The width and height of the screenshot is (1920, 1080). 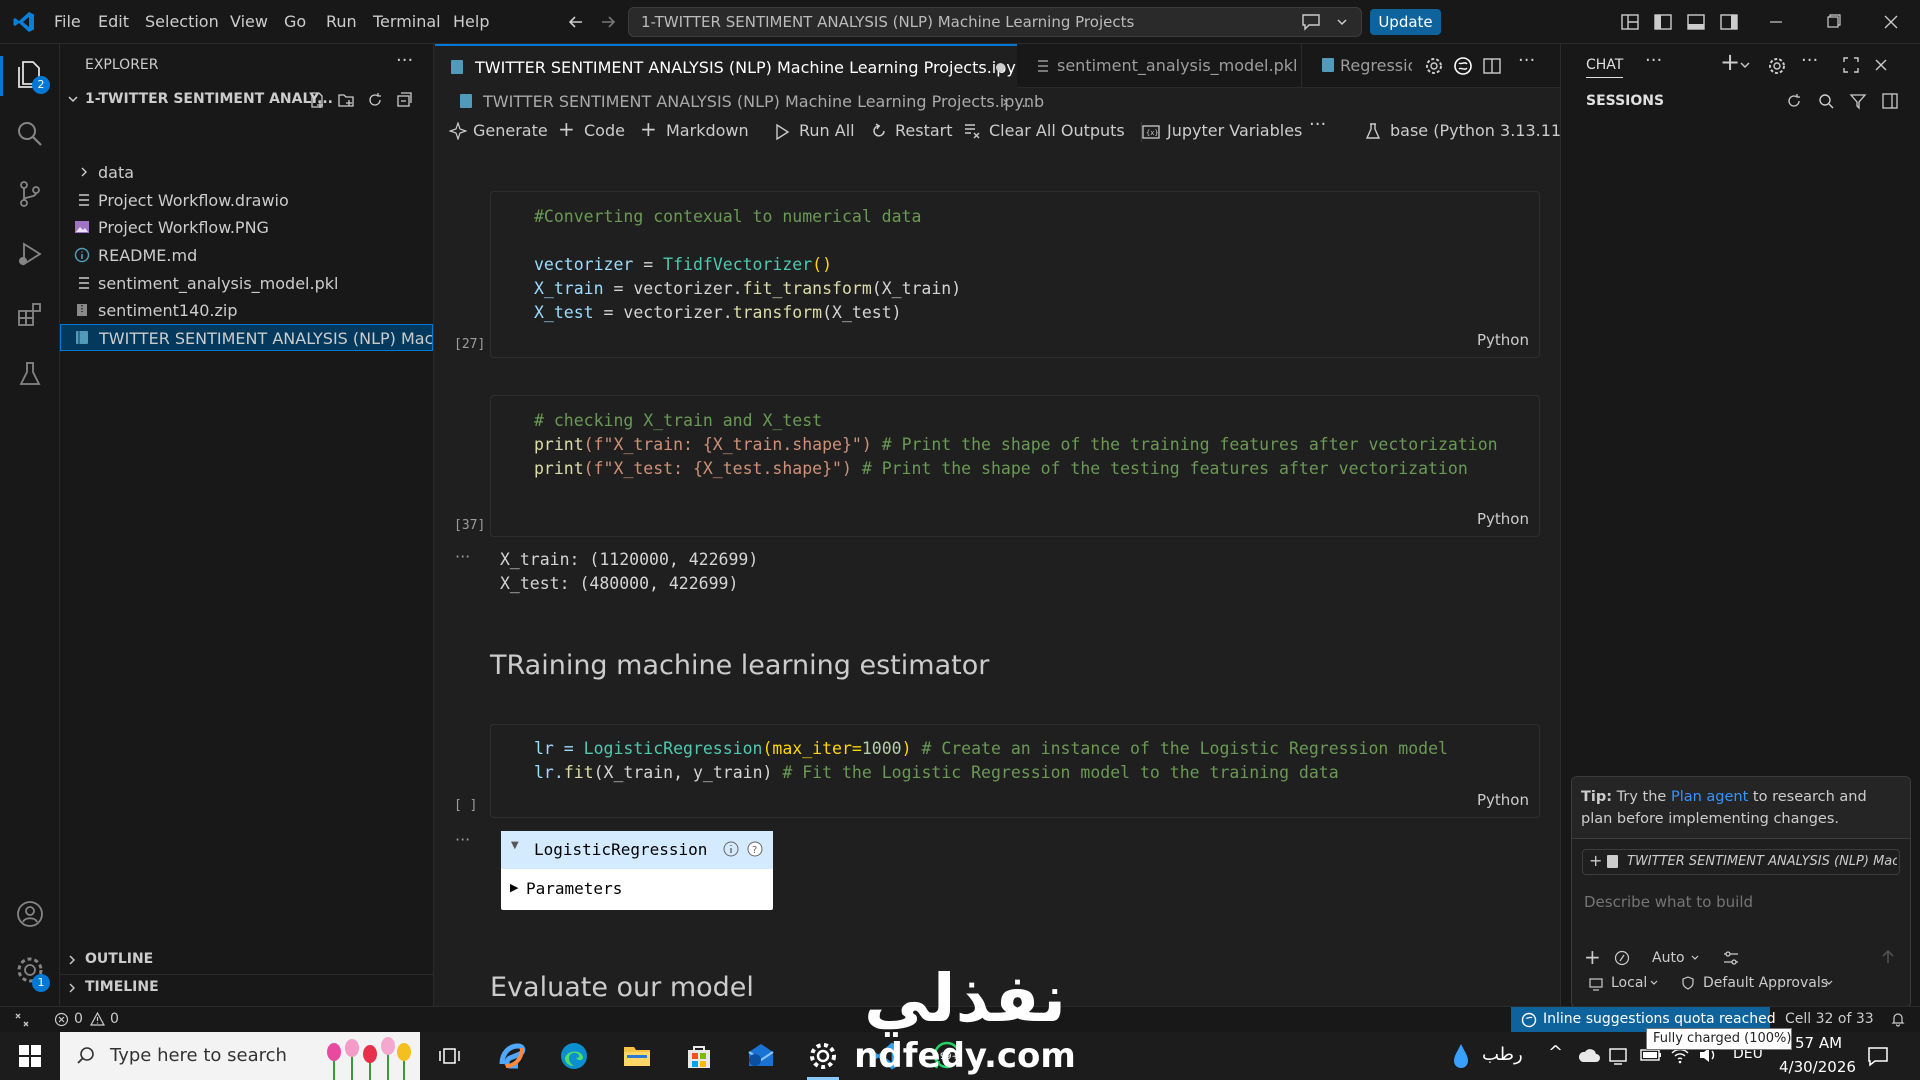 What do you see at coordinates (1159, 66) in the screenshot?
I see `tab-pkl: sentiment_analysis_model.pkl` at bounding box center [1159, 66].